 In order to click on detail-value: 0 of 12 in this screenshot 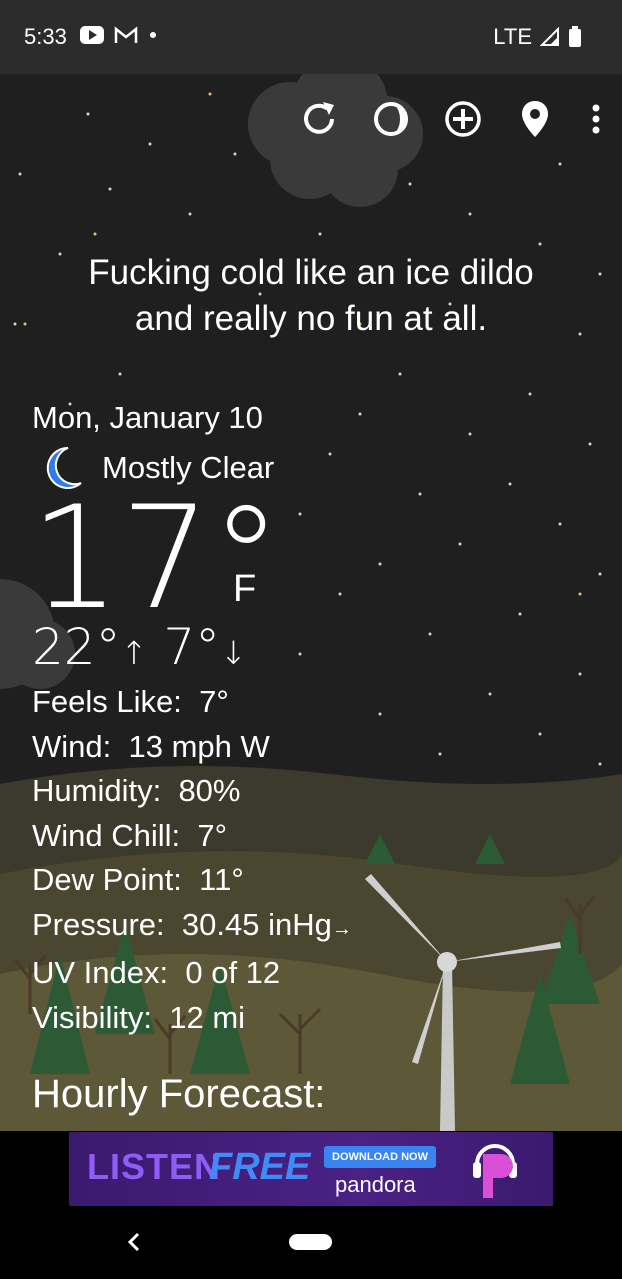, I will do `click(233, 972)`.